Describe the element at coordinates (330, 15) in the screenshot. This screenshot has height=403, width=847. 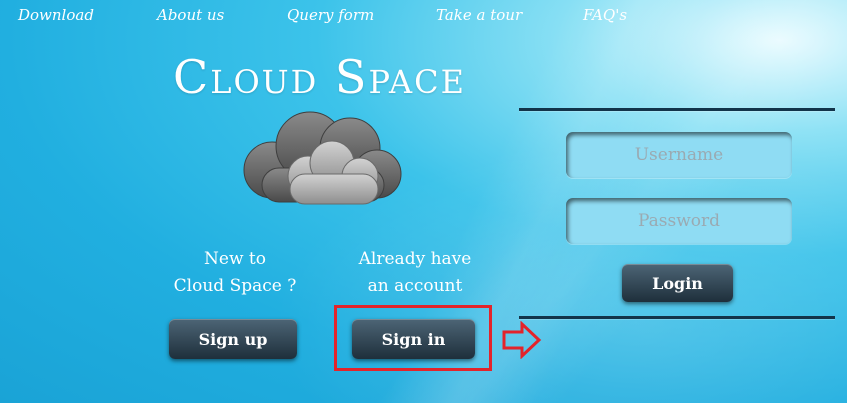
I see `nav-query-form-link: Query form` at that location.